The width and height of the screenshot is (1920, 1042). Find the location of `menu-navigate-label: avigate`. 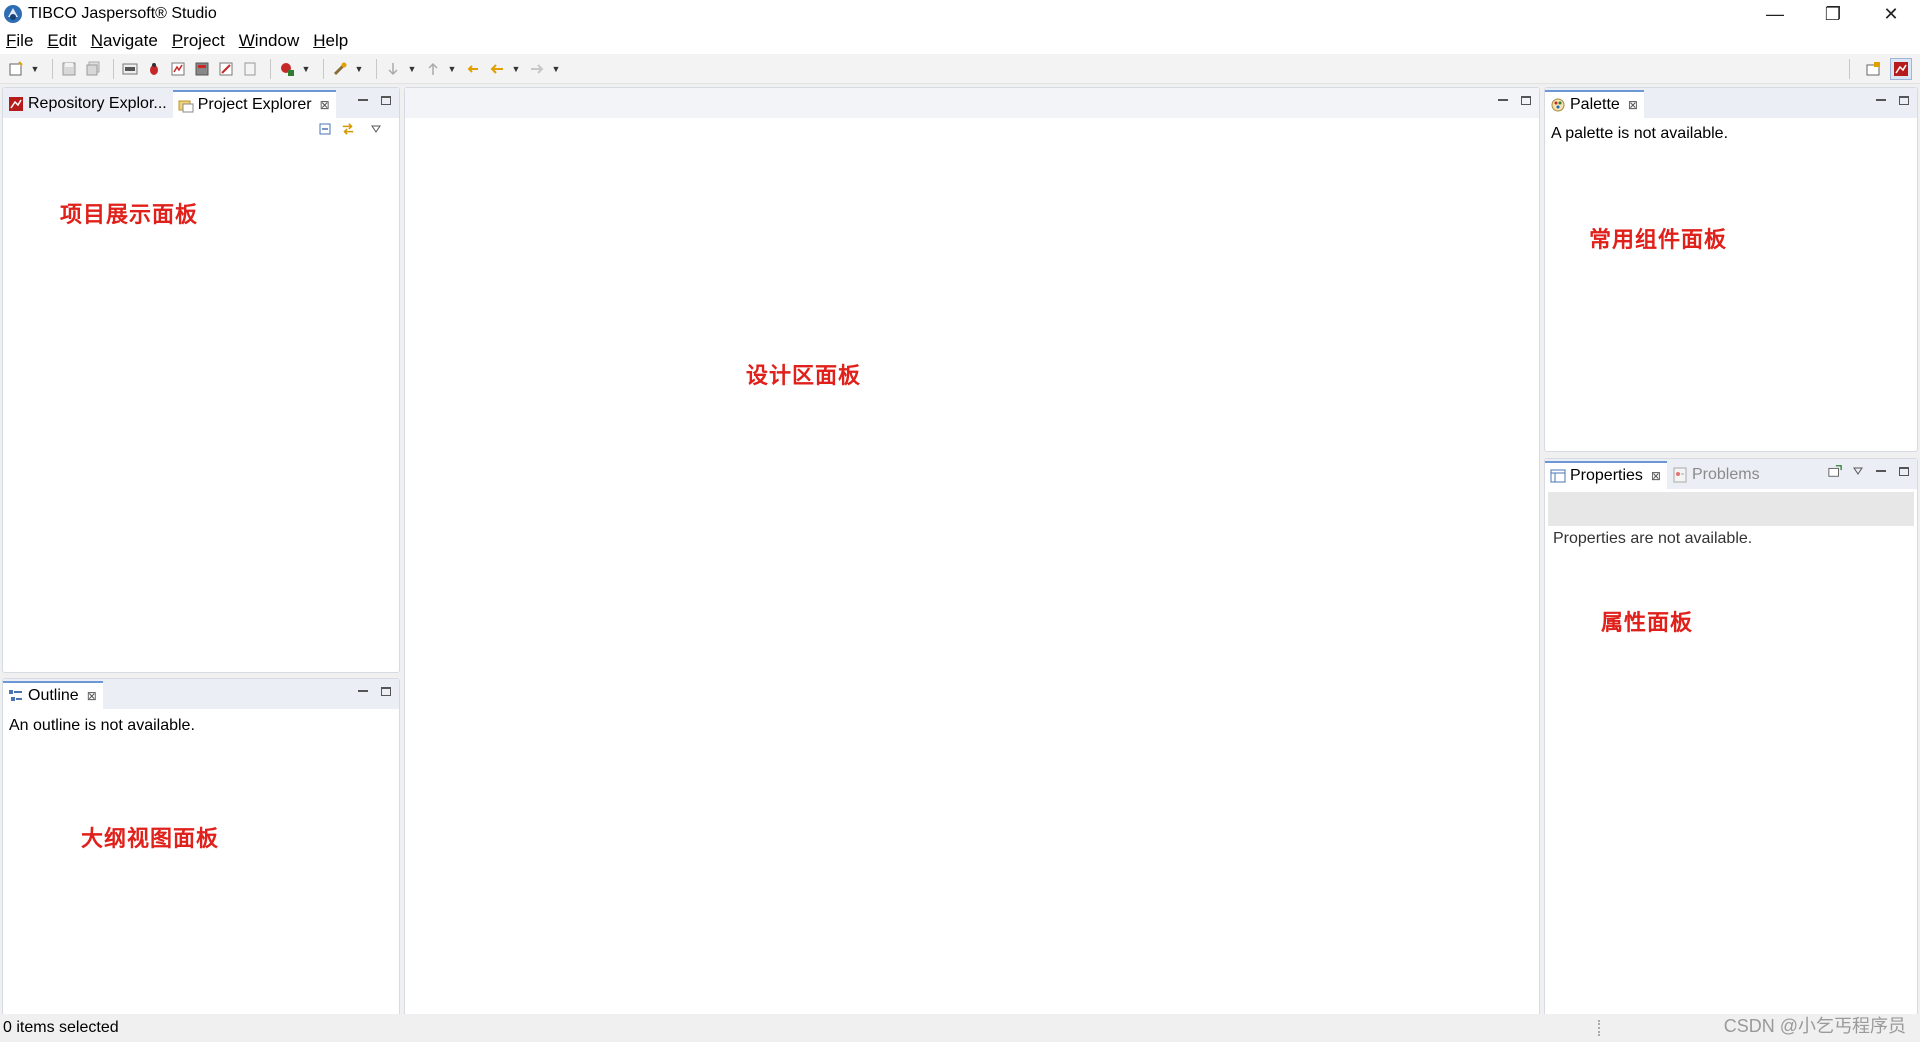

menu-navigate-label: avigate is located at coordinates (130, 40).